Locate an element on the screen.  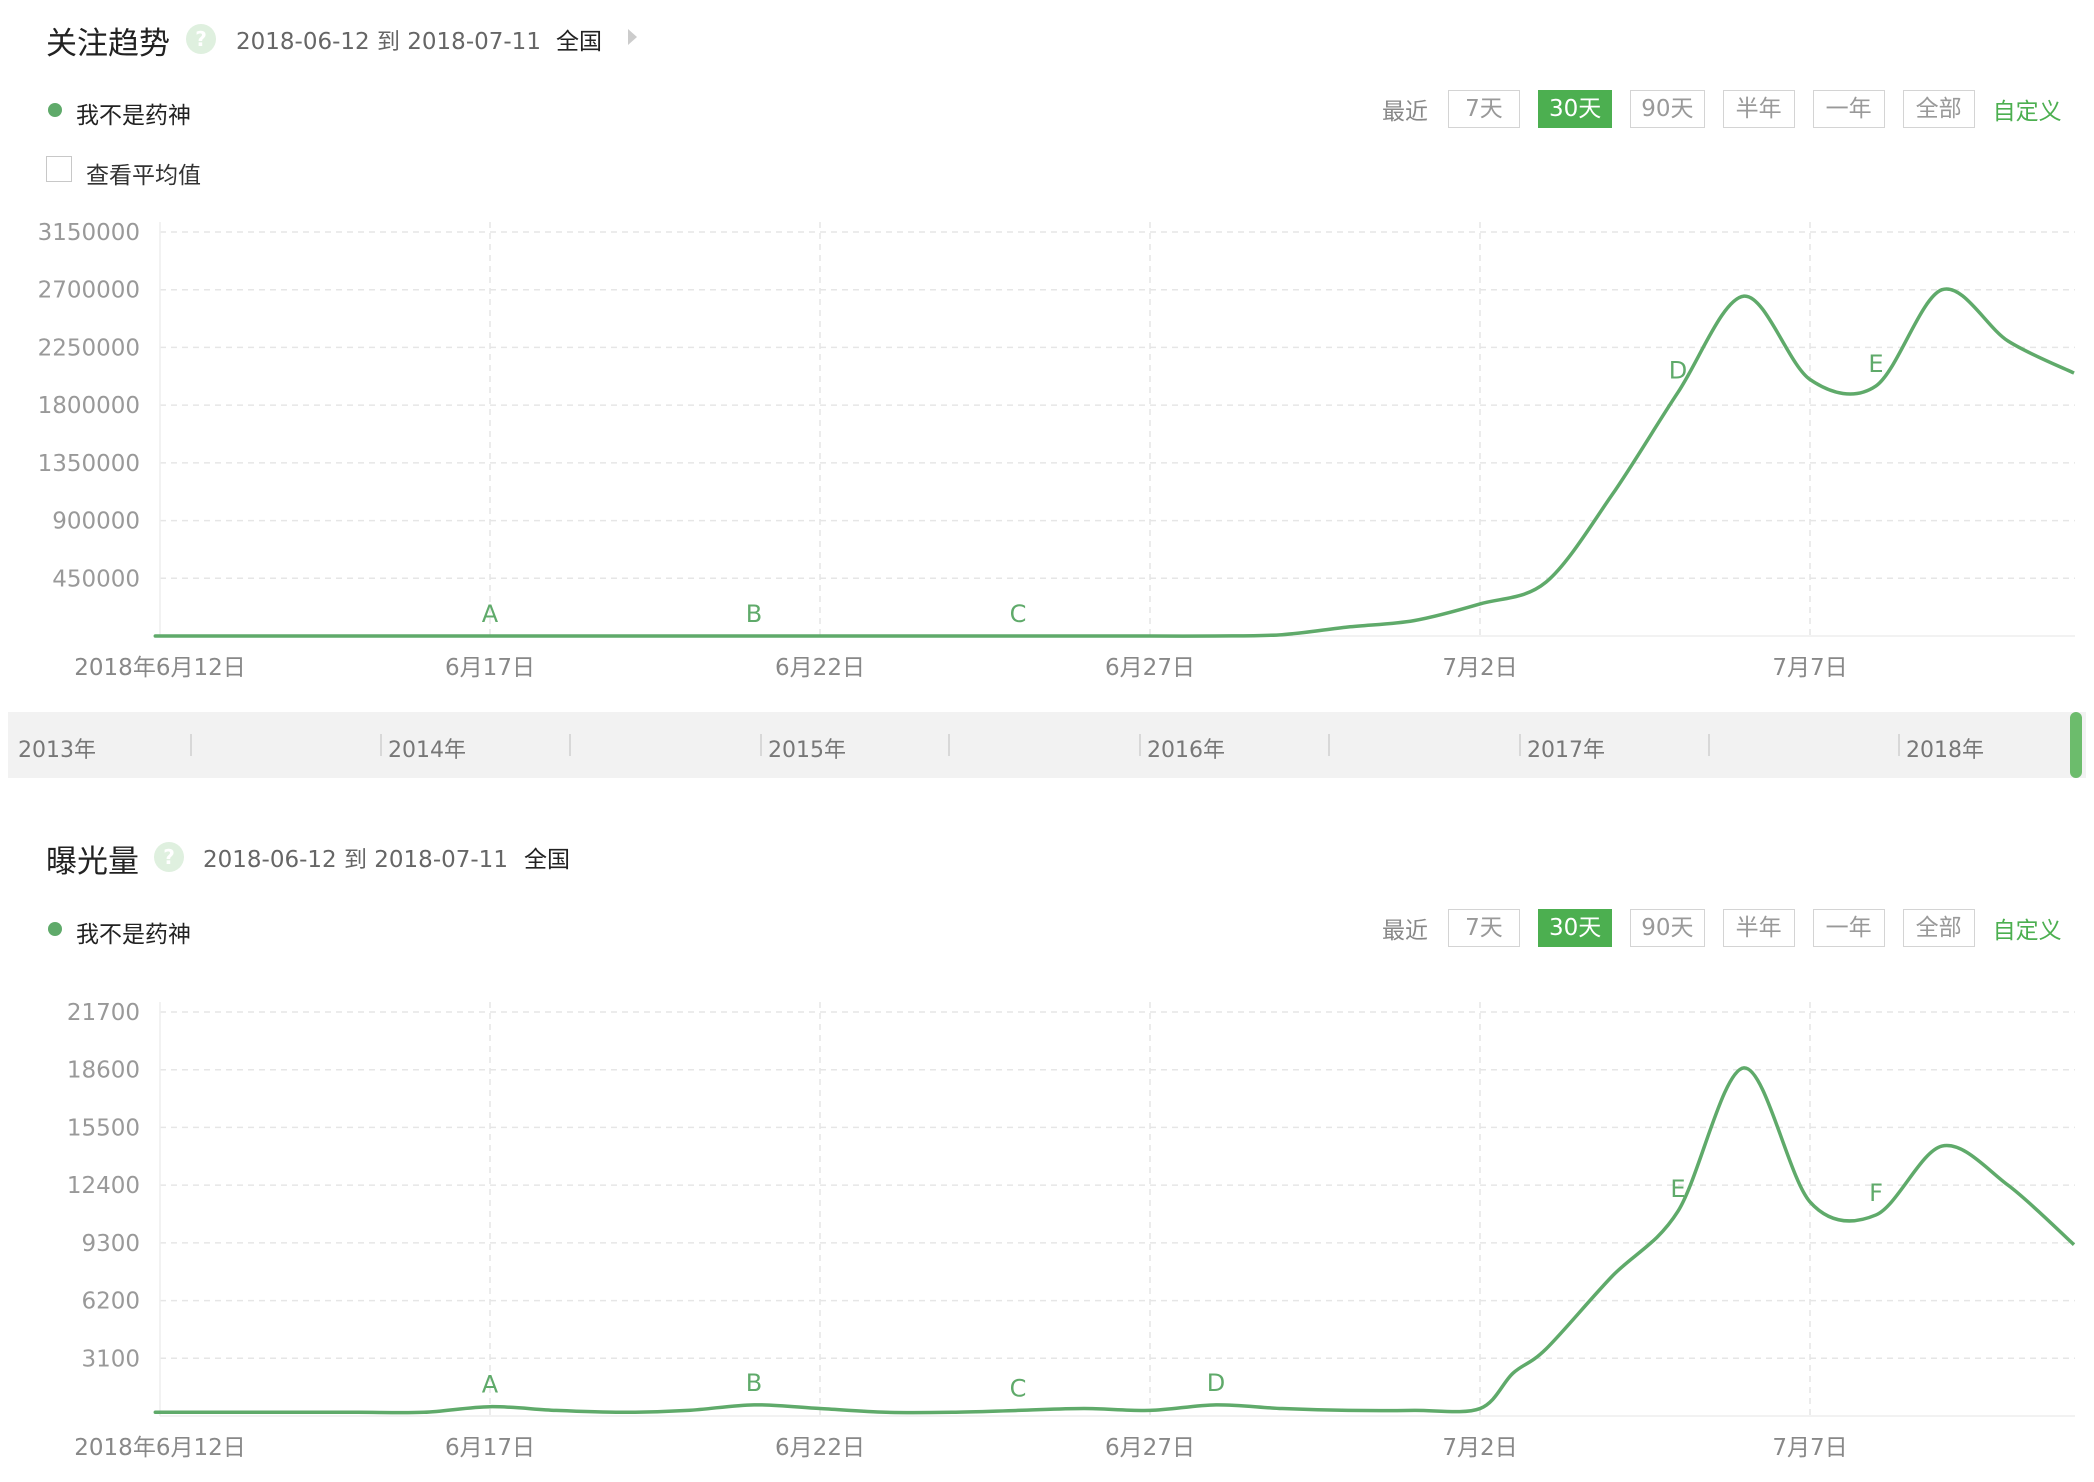
help-icon: ? is located at coordinates (169, 857).